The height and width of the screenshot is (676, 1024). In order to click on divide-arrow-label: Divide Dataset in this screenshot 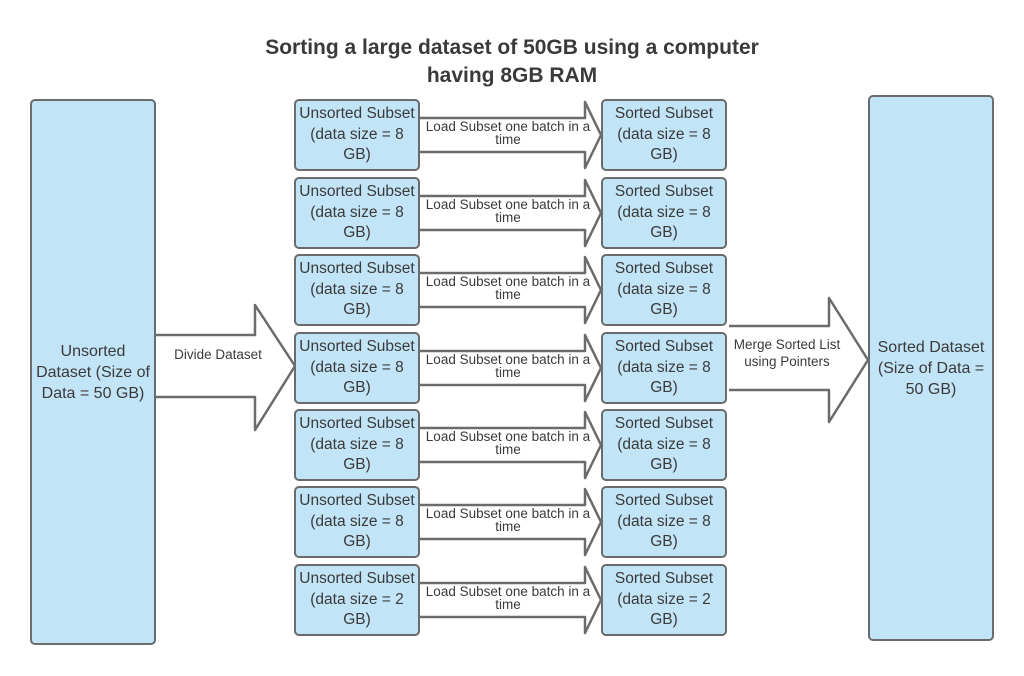, I will do `click(218, 354)`.